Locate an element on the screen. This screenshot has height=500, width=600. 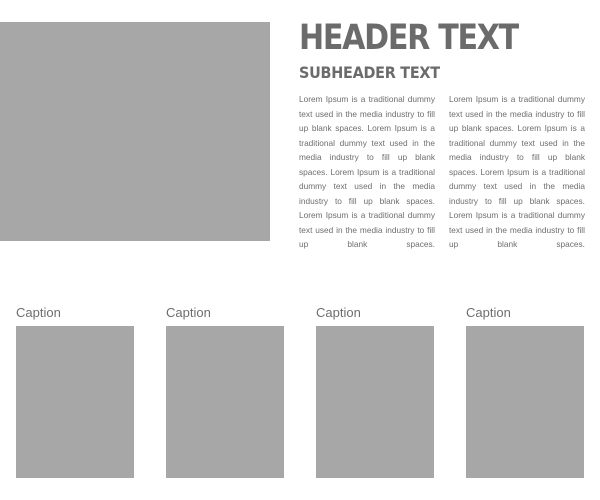
gallery-item-2: Caption is located at coordinates (225, 391).